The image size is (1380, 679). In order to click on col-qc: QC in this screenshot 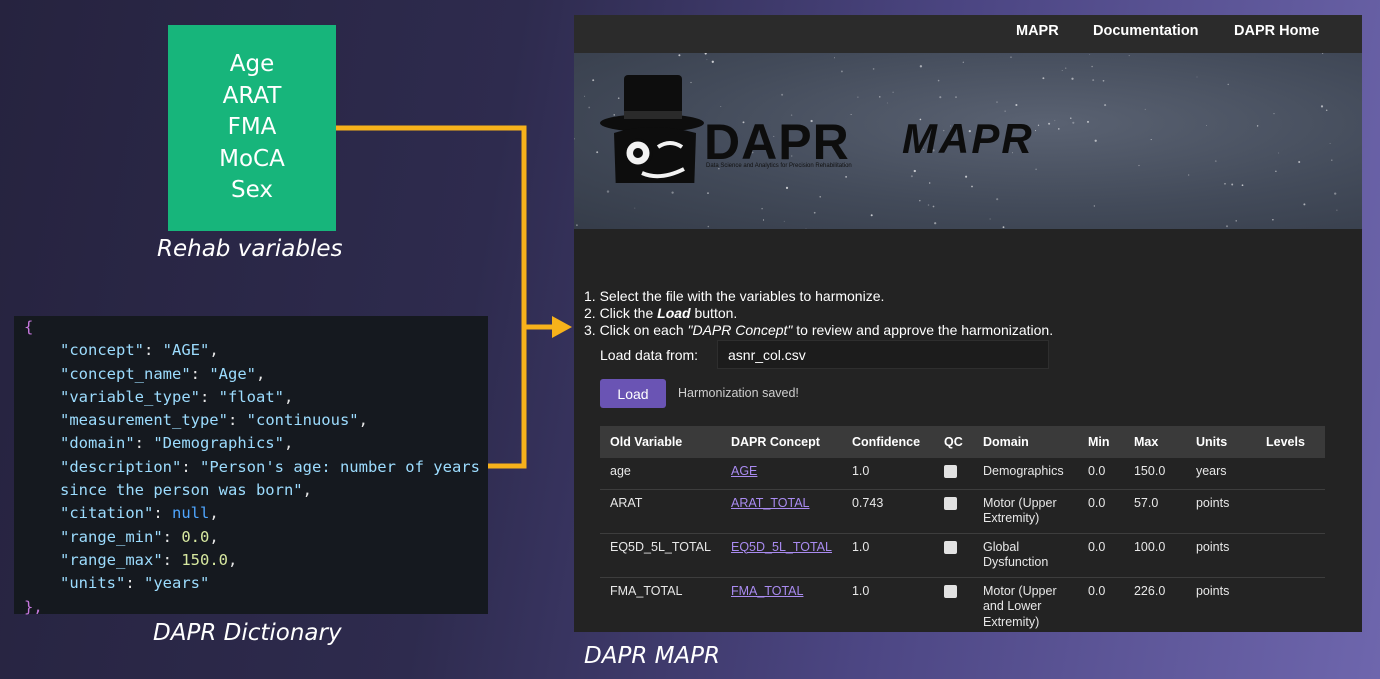, I will do `click(953, 442)`.